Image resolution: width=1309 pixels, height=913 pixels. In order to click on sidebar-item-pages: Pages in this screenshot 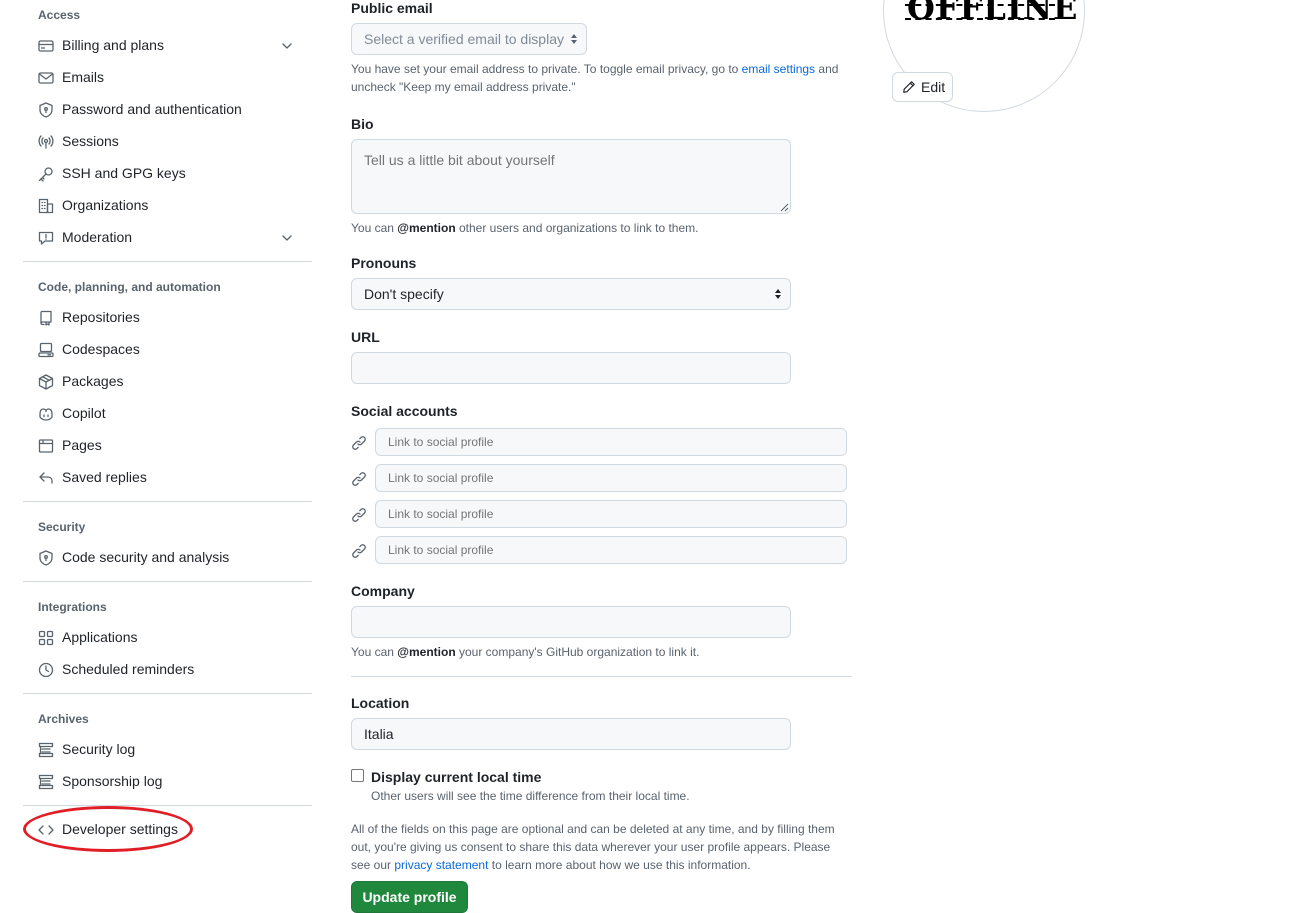, I will do `click(167, 446)`.